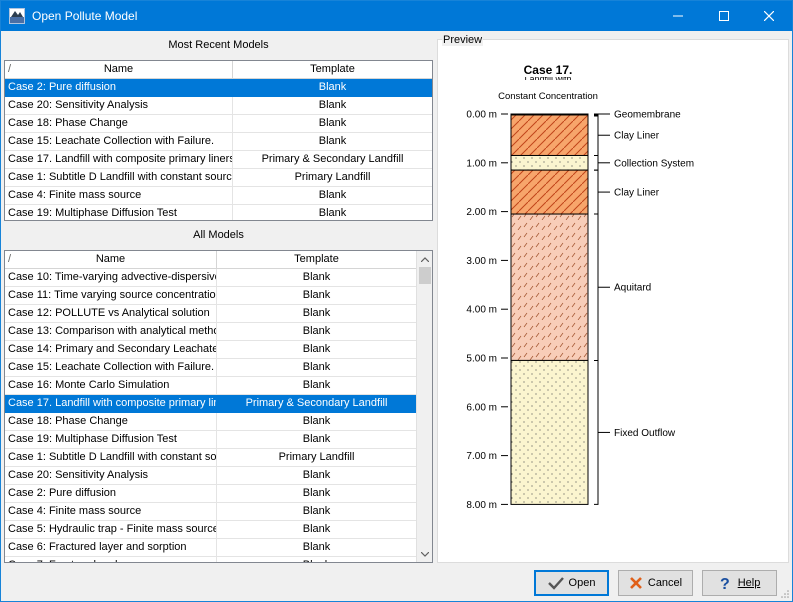 The height and width of the screenshot is (602, 793). I want to click on minimize-button, so click(678, 16).